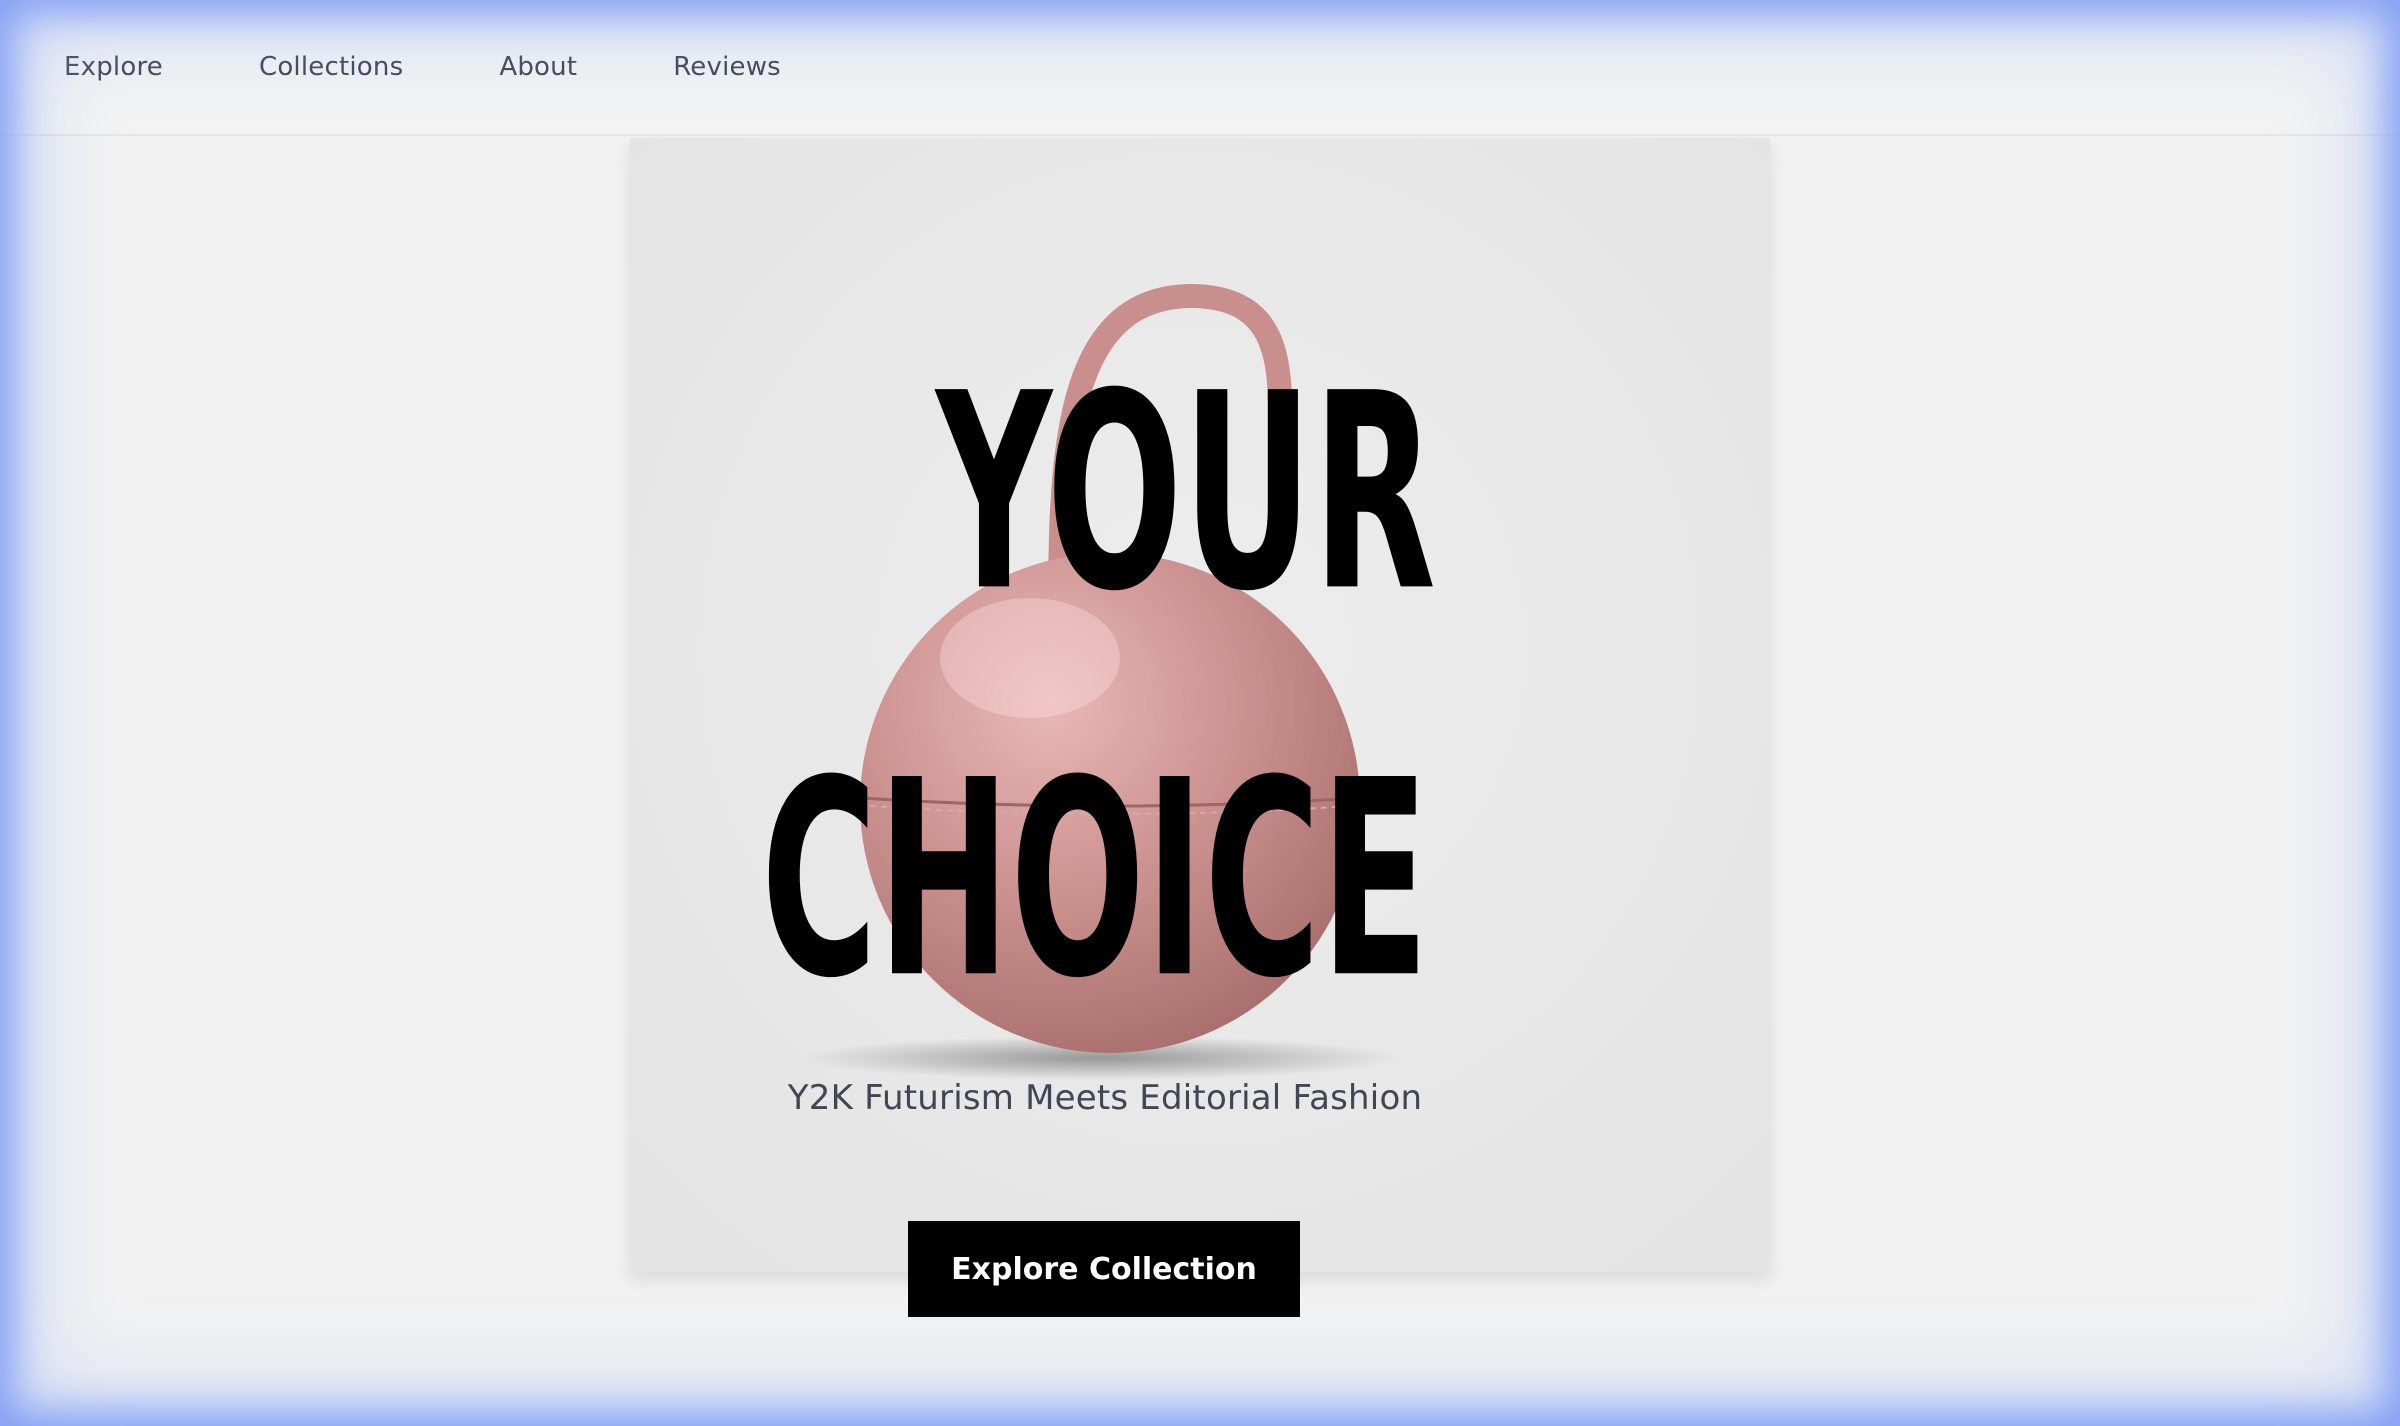  I want to click on nav-about: About, so click(538, 67).